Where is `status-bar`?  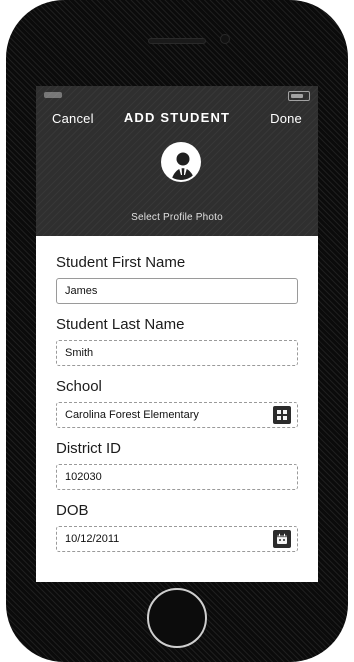
status-bar is located at coordinates (177, 95).